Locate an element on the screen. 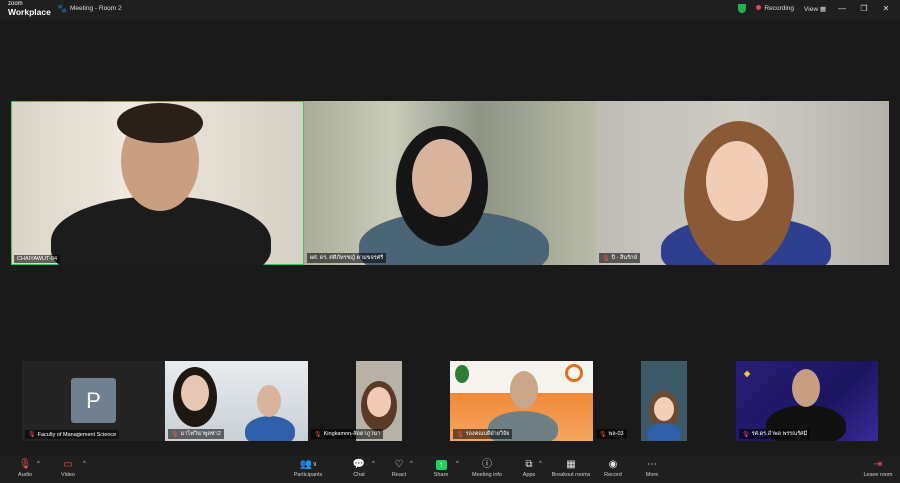 Image resolution: width=900 pixels, height=483 pixels. video-off-icon: ▭ is located at coordinates (68, 464).